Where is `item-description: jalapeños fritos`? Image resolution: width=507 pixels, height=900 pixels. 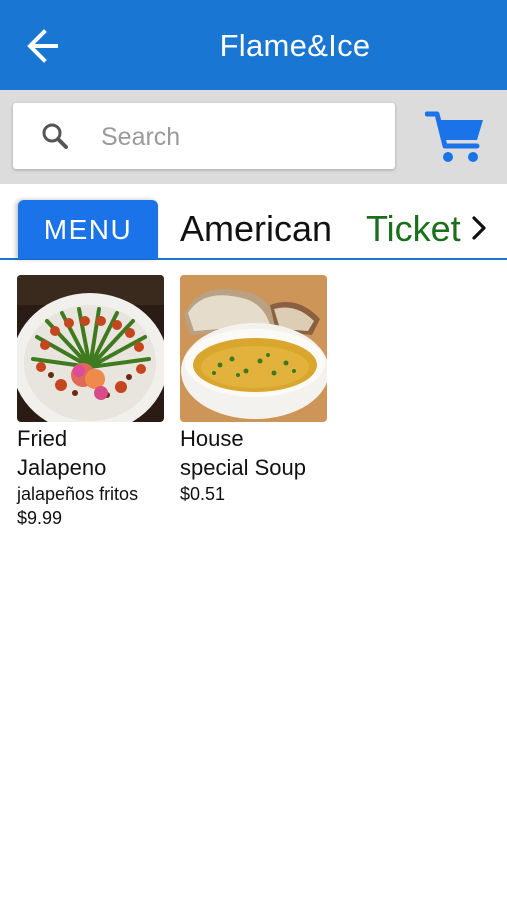 item-description: jalapeños fritos is located at coordinates (78, 494).